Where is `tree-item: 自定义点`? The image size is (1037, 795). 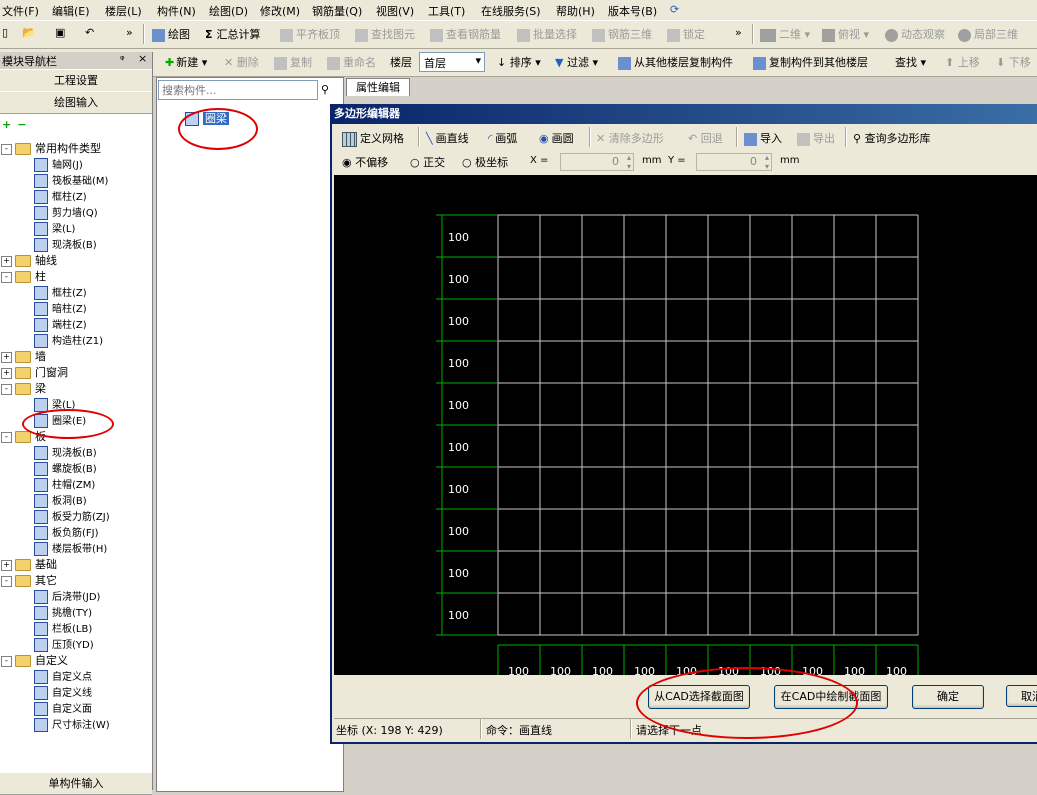 tree-item: 自定义点 is located at coordinates (63, 677).